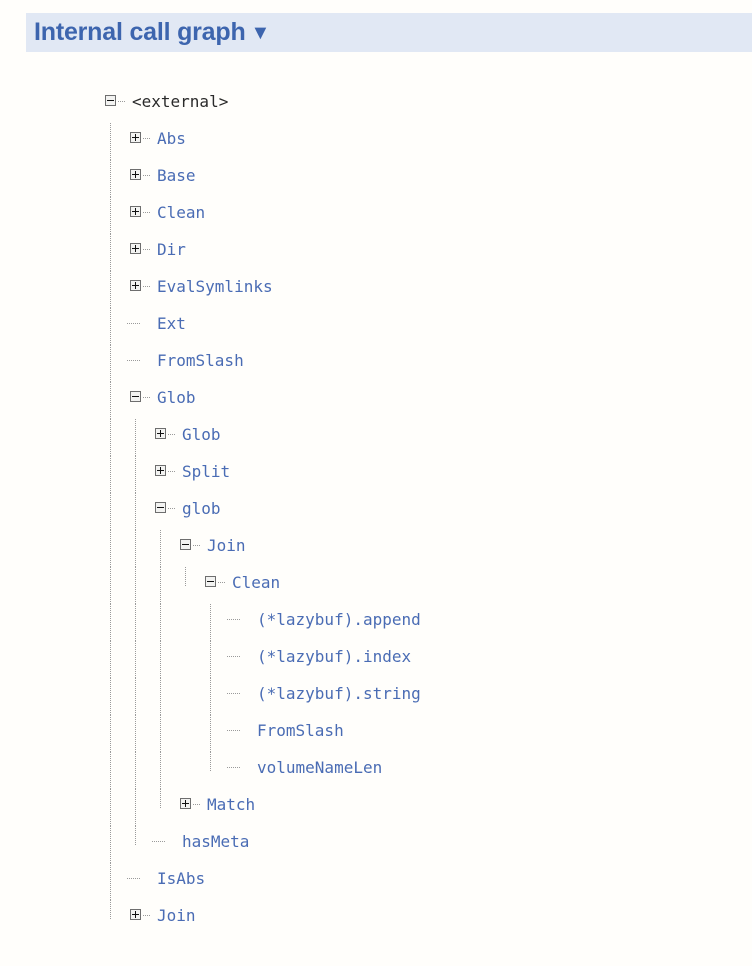  I want to click on tree-node-link: Match, so click(231, 805).